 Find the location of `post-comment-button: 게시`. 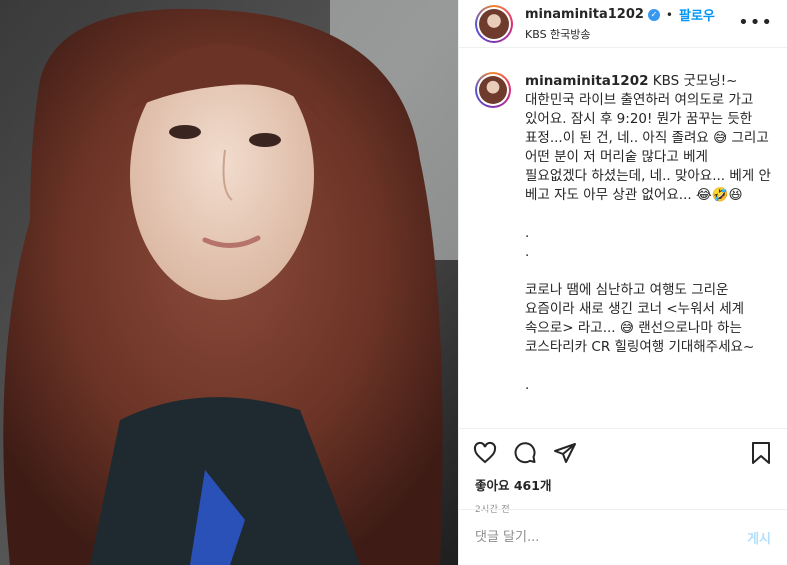

post-comment-button: 게시 is located at coordinates (759, 537).